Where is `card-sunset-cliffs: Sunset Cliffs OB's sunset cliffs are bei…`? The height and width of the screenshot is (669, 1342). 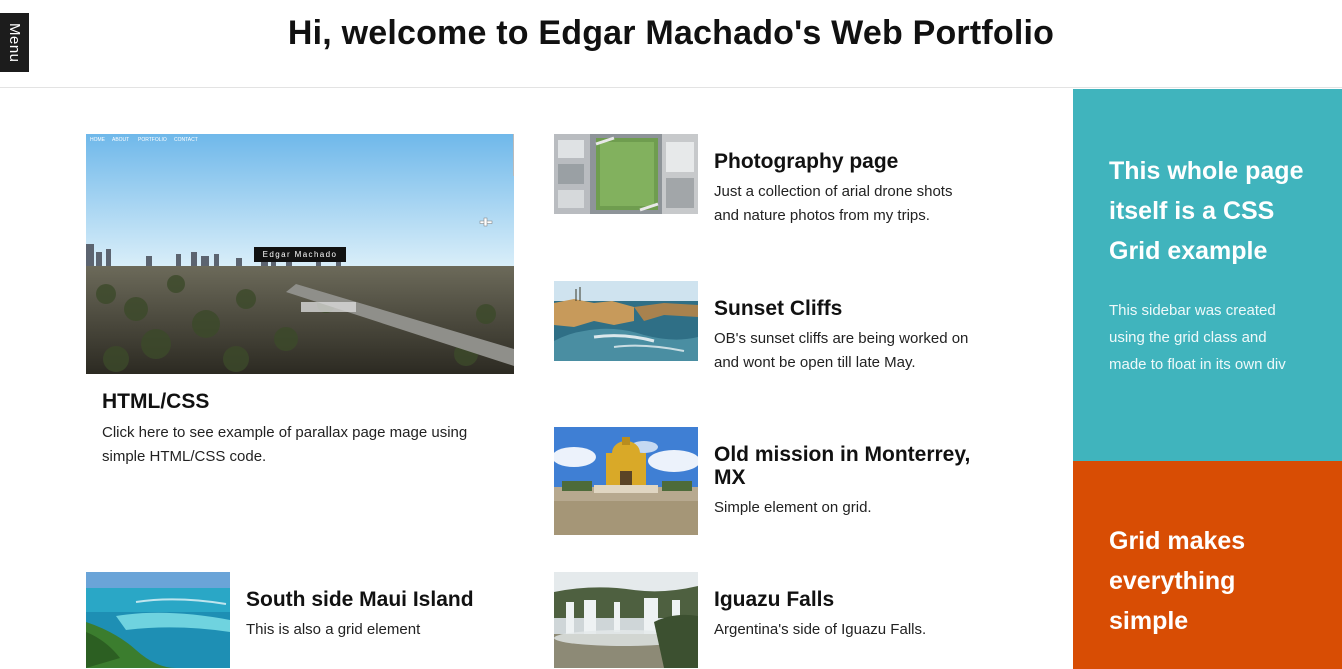
card-sunset-cliffs: Sunset Cliffs OB's sunset cliffs are bei… is located at coordinates (769, 326).